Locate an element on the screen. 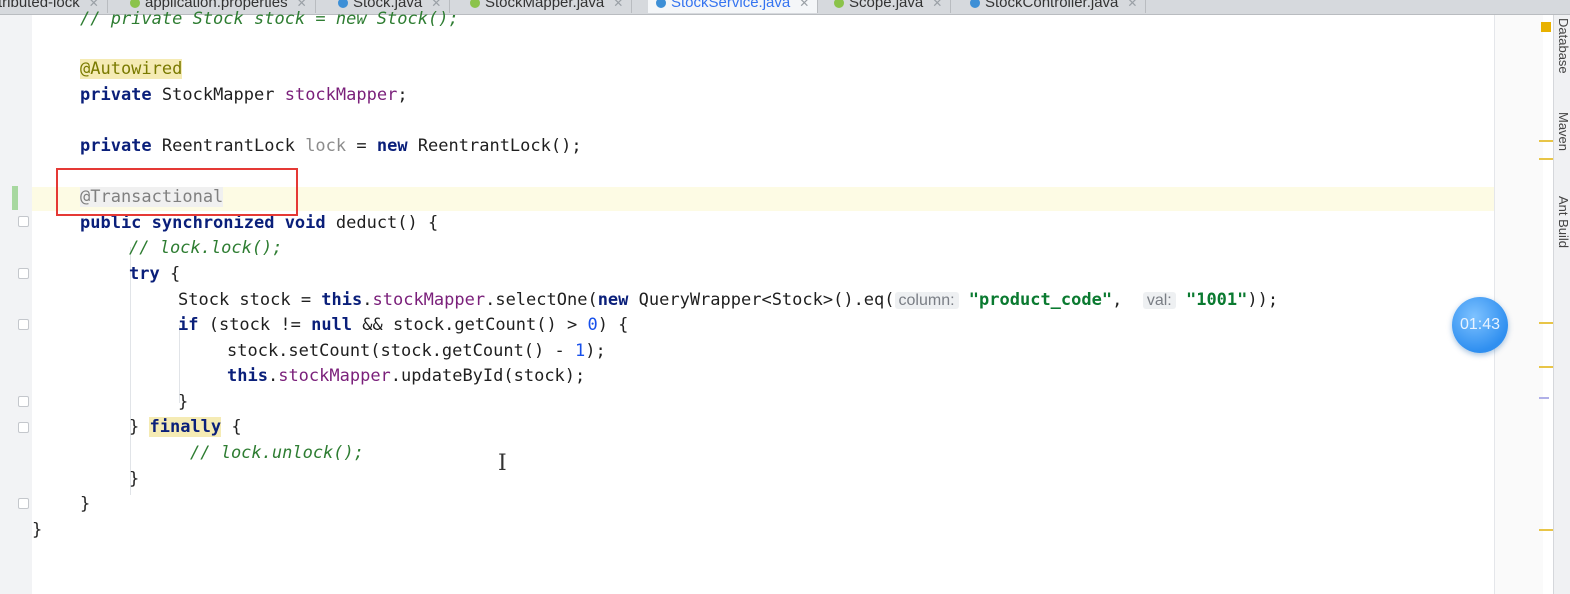 The width and height of the screenshot is (1570, 594). timer-badge: 01:43 is located at coordinates (1480, 325).